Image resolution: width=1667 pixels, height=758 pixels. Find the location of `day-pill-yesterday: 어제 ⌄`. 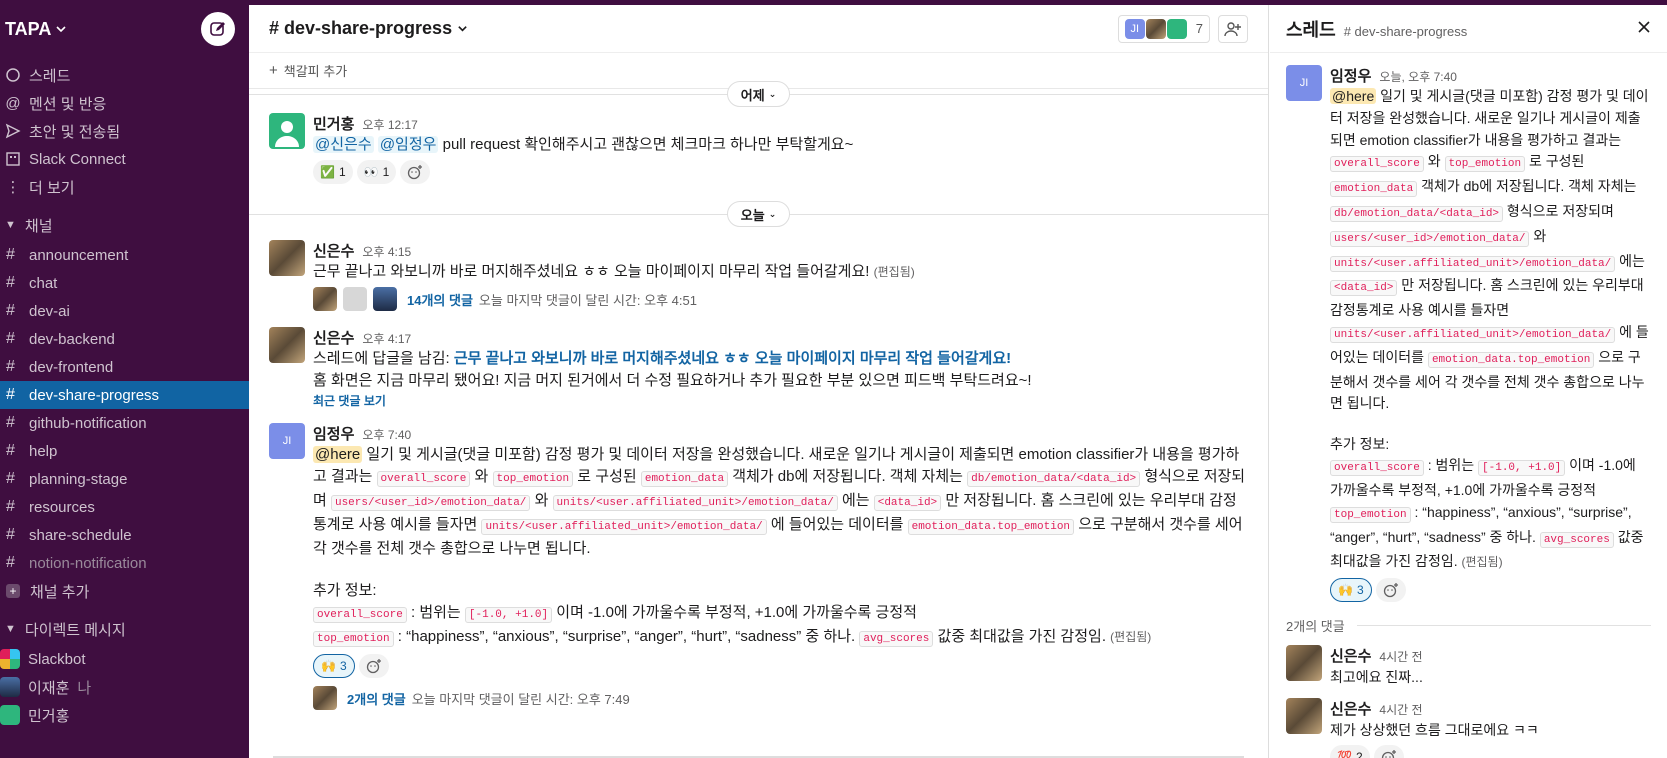

day-pill-yesterday: 어제 ⌄ is located at coordinates (758, 94).